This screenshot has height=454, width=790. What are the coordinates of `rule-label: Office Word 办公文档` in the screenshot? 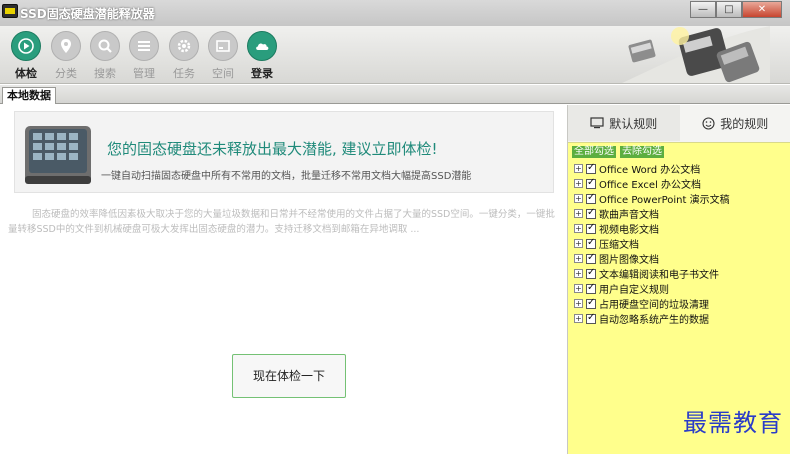 It's located at (650, 170).